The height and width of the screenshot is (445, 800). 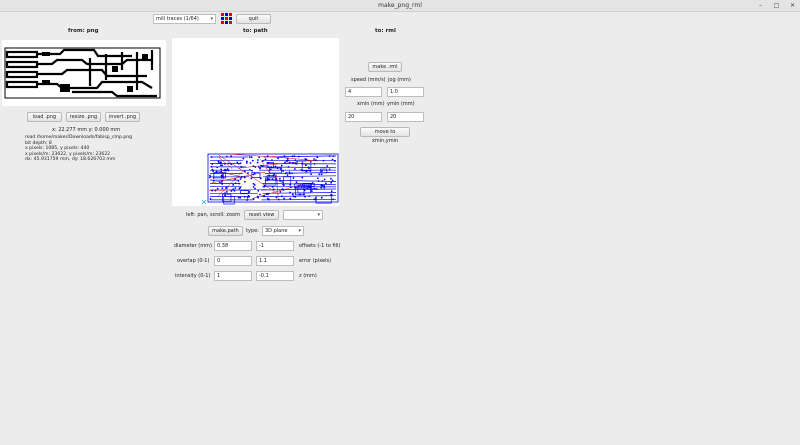 What do you see at coordinates (385, 135) in the screenshot?
I see `move-to-xmin-ymin-button: move to xmin,ymin` at bounding box center [385, 135].